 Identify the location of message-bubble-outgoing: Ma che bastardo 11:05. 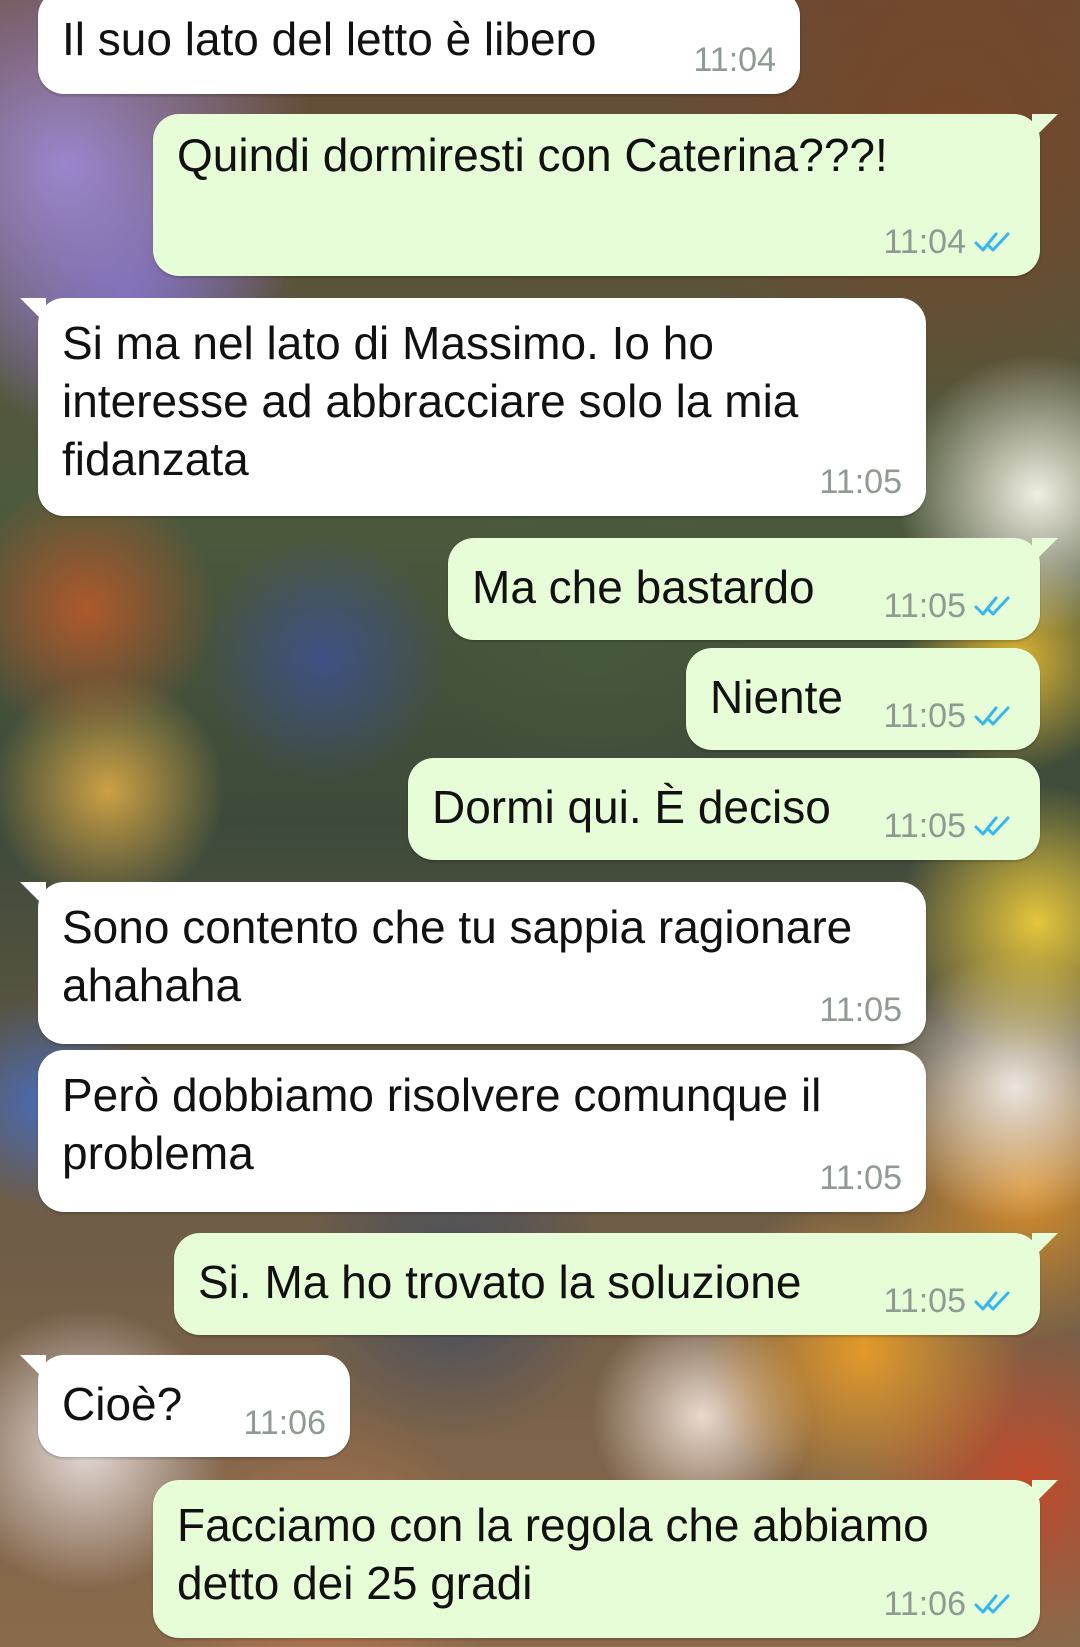
(753, 589).